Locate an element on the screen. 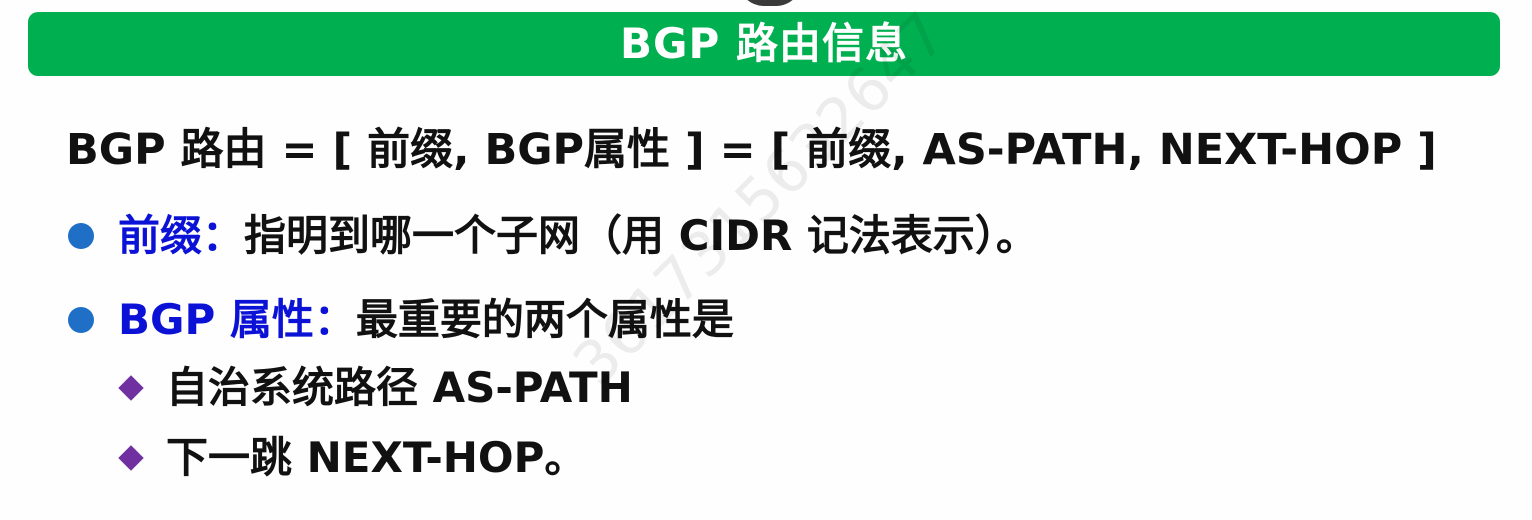 This screenshot has height=520, width=1532. top-notch-decoration is located at coordinates (770, 3).